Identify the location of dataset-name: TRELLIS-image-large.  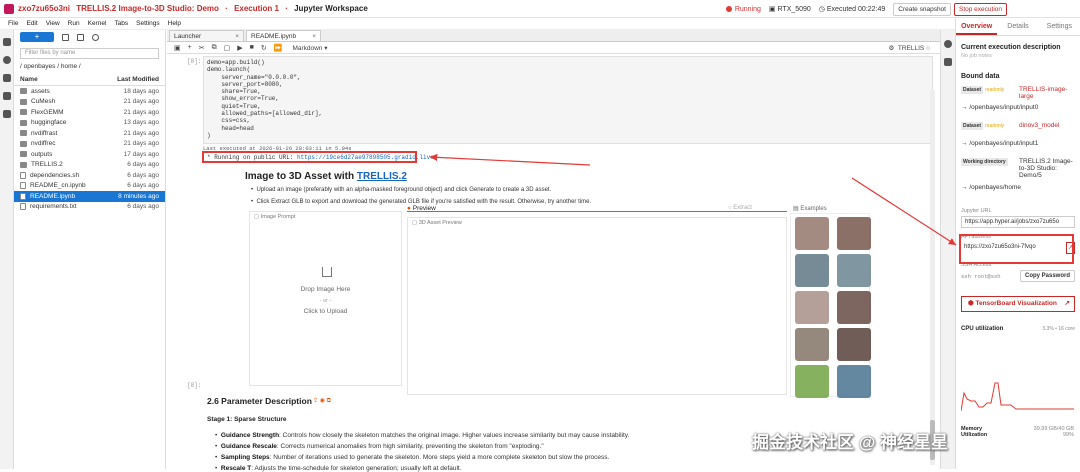
(1046, 93).